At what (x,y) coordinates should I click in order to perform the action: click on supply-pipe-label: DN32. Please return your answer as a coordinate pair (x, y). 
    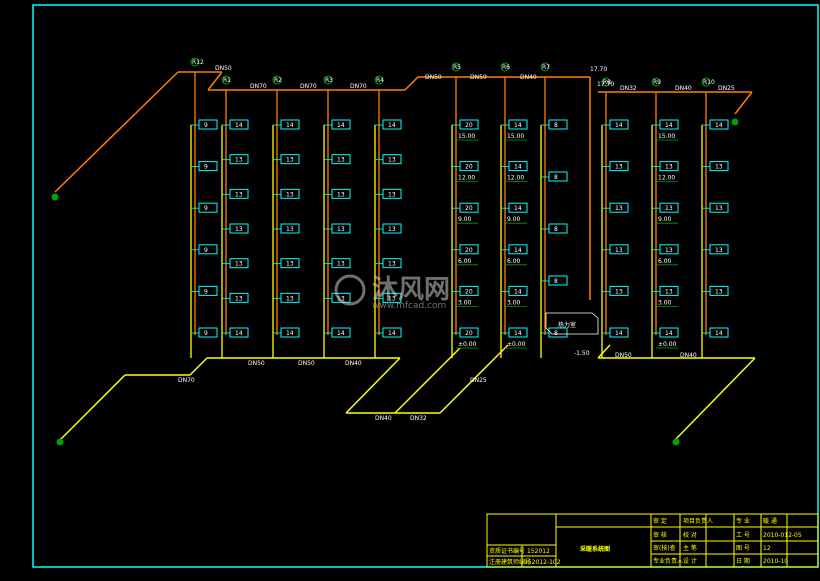
    Looking at the image, I should click on (628, 88).